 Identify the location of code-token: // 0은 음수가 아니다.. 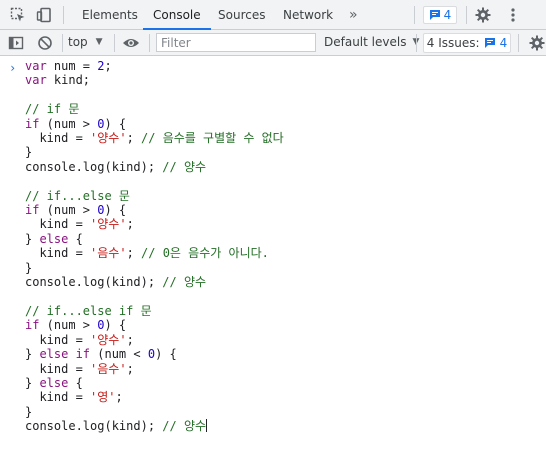
(205, 253).